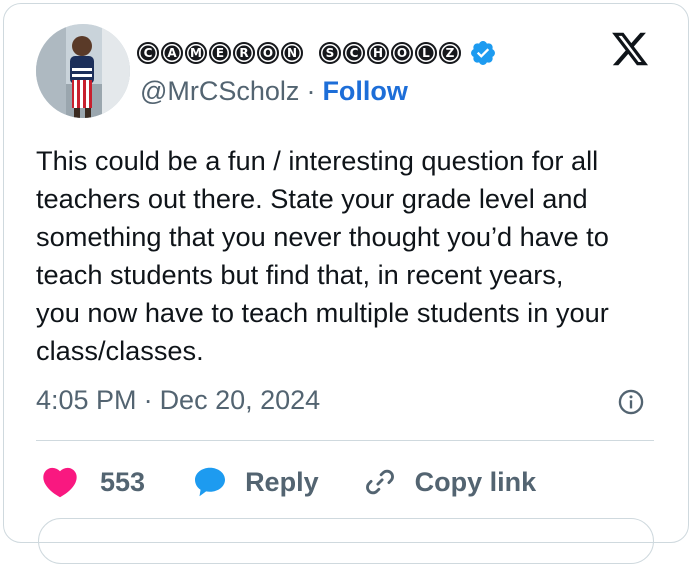 The height and width of the screenshot is (564, 693). What do you see at coordinates (631, 402) in the screenshot?
I see `info-icon` at bounding box center [631, 402].